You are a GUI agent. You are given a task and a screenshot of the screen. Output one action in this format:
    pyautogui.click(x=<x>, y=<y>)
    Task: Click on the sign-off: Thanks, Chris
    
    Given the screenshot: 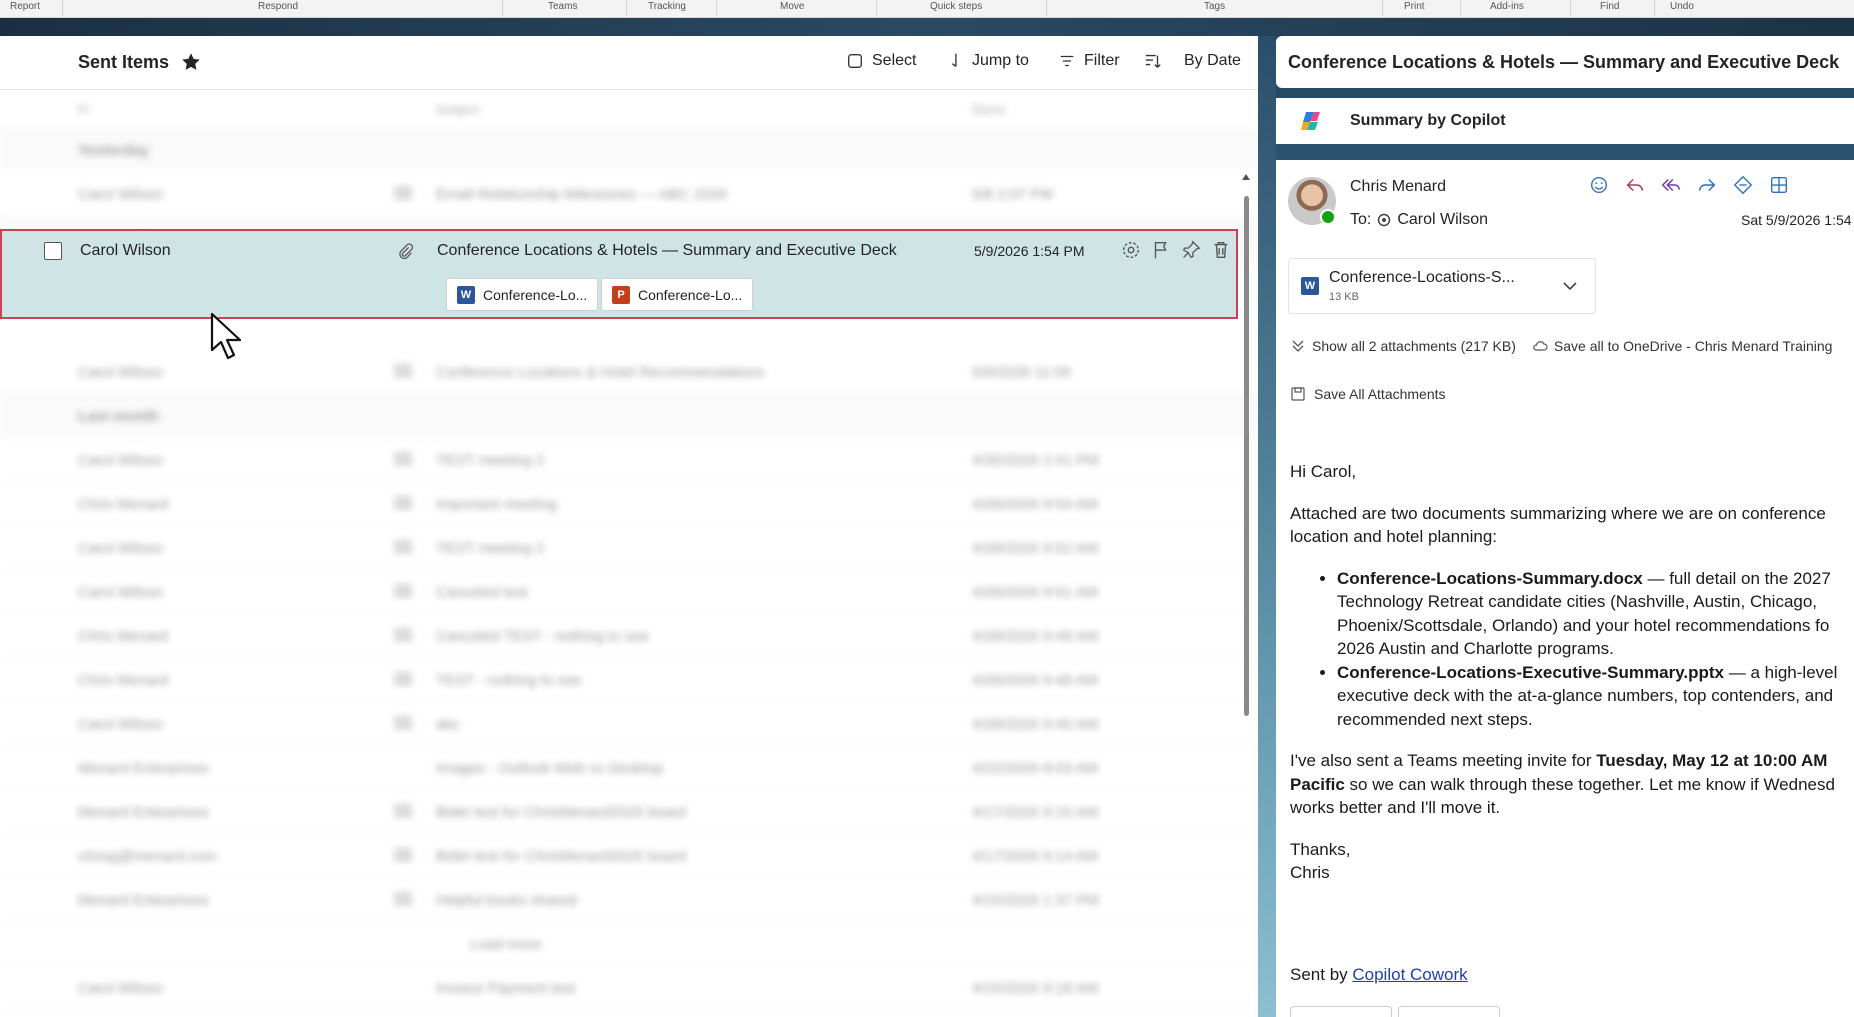 What is the action you would take?
    pyautogui.click(x=1572, y=861)
    